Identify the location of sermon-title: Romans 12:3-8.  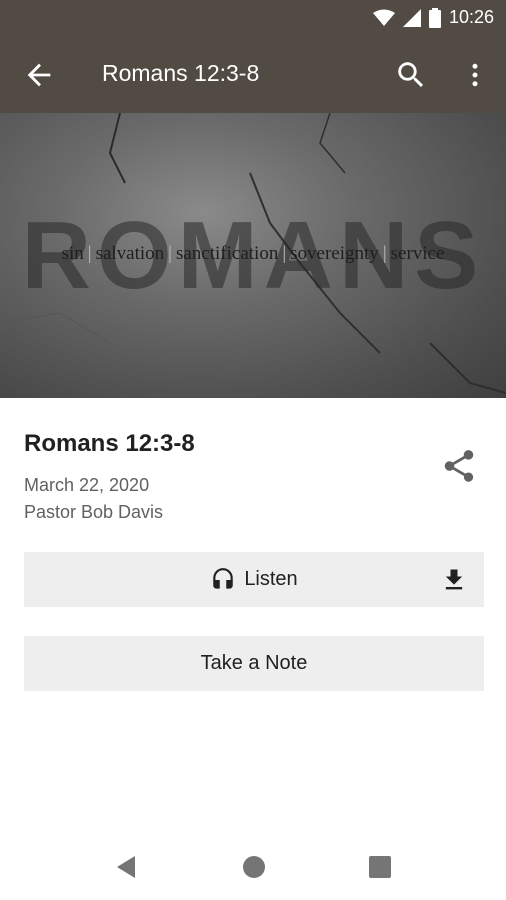
(109, 443).